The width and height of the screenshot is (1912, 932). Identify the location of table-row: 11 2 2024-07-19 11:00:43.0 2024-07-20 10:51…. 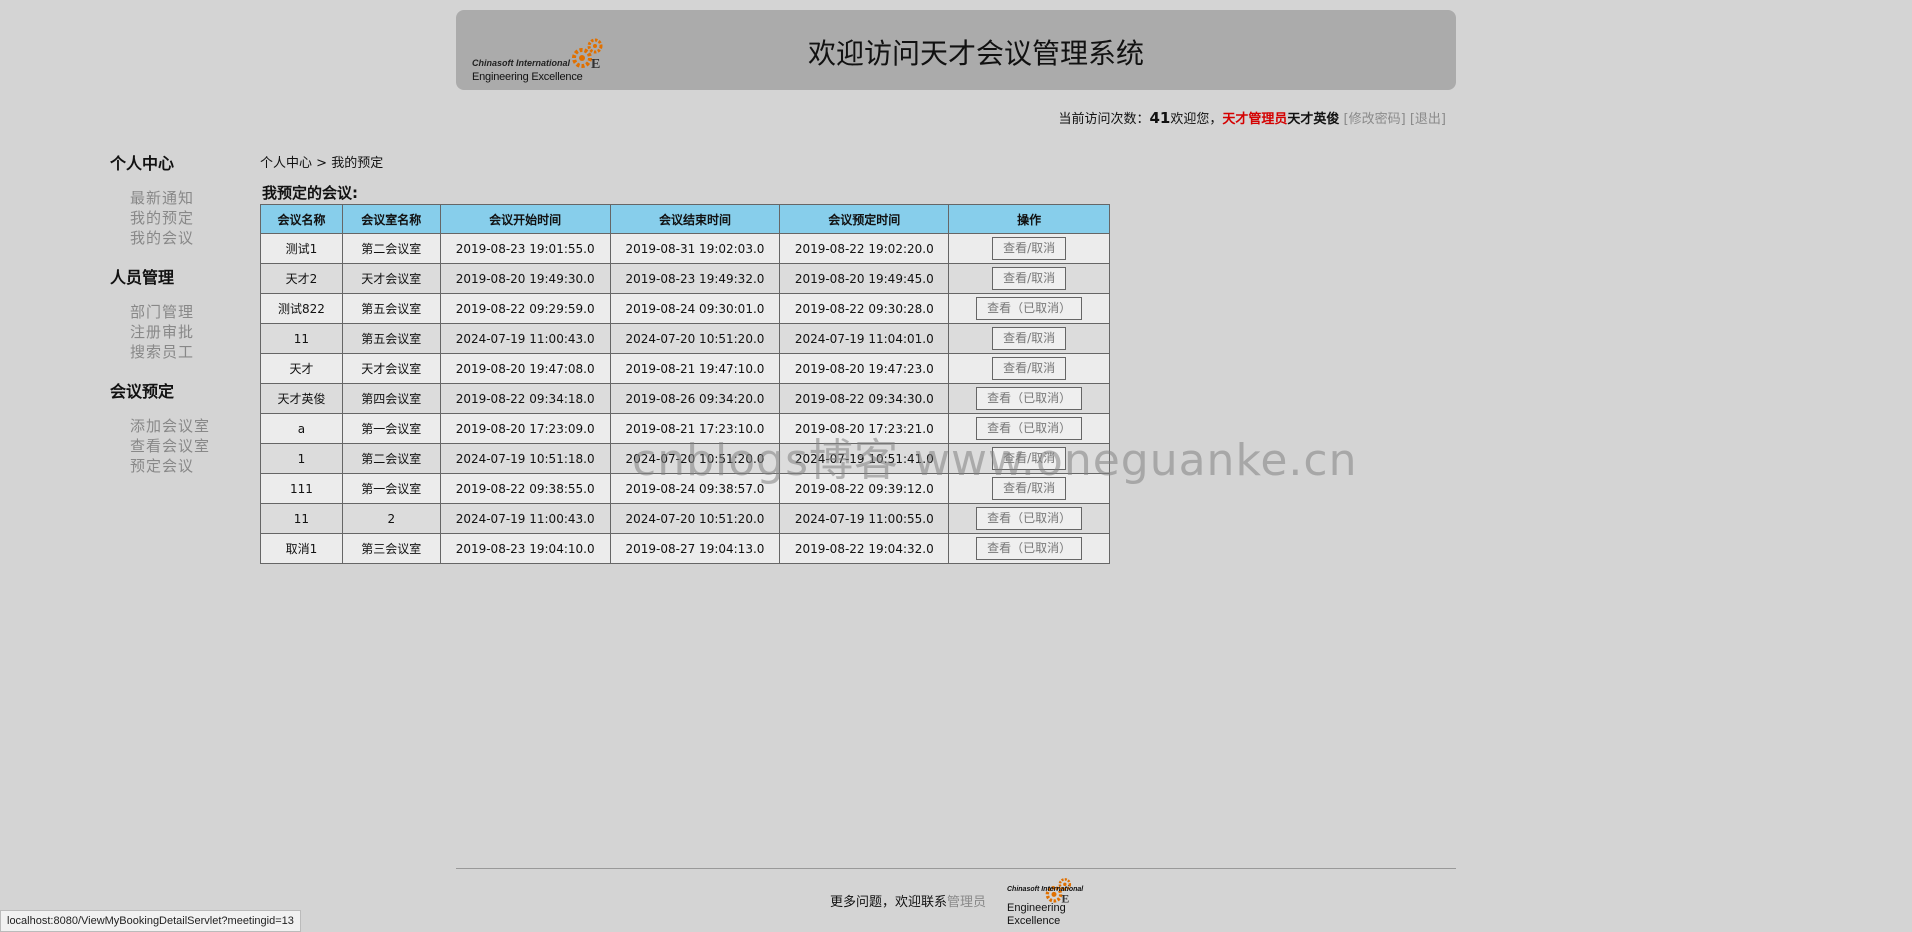
(685, 518).